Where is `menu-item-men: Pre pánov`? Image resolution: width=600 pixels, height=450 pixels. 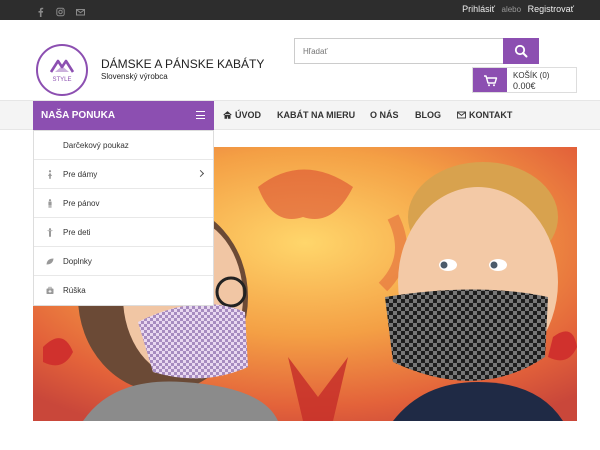
menu-item-men: Pre pánov is located at coordinates (123, 203).